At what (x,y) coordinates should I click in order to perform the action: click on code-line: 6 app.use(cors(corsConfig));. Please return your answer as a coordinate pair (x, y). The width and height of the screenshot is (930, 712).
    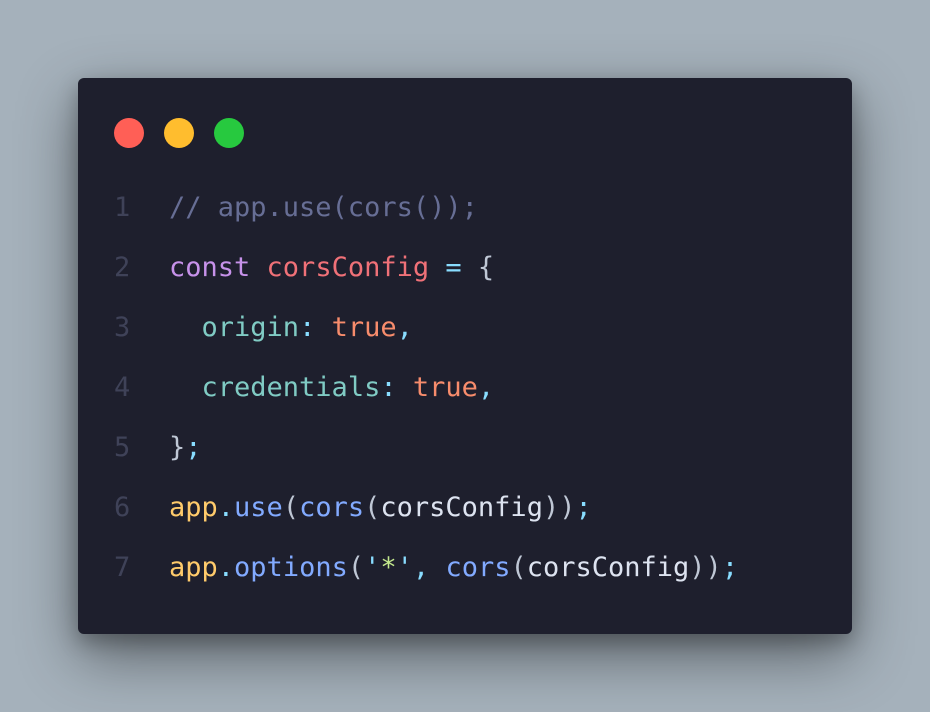
    Looking at the image, I should click on (465, 508).